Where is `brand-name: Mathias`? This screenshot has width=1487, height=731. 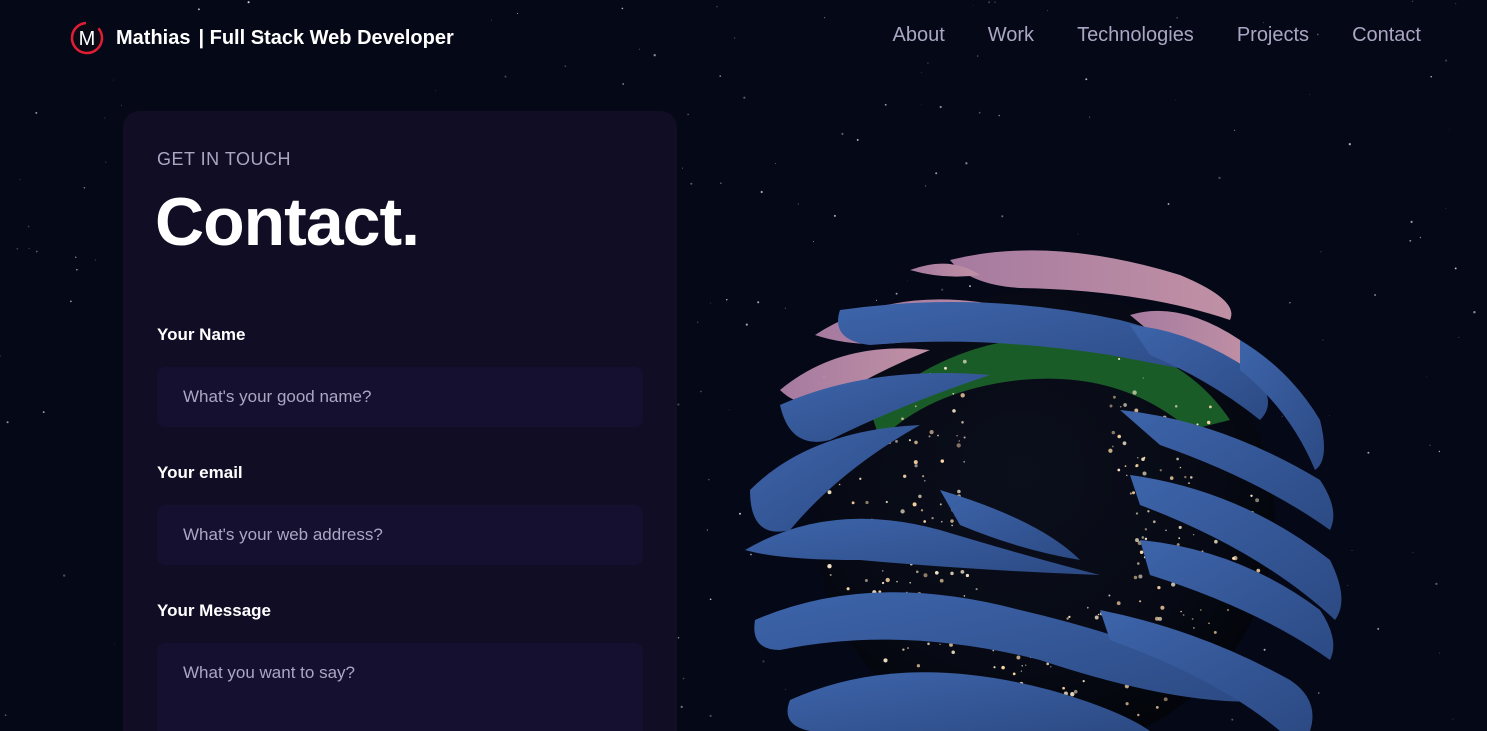 brand-name: Mathias is located at coordinates (153, 37).